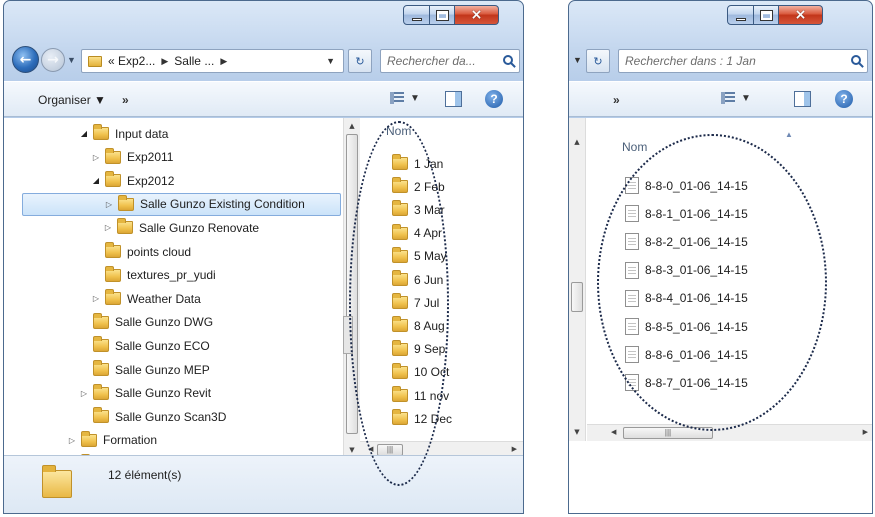 This screenshot has height=517, width=875. I want to click on file-list-item: 8-8-3_01-06_14-15, so click(686, 270).